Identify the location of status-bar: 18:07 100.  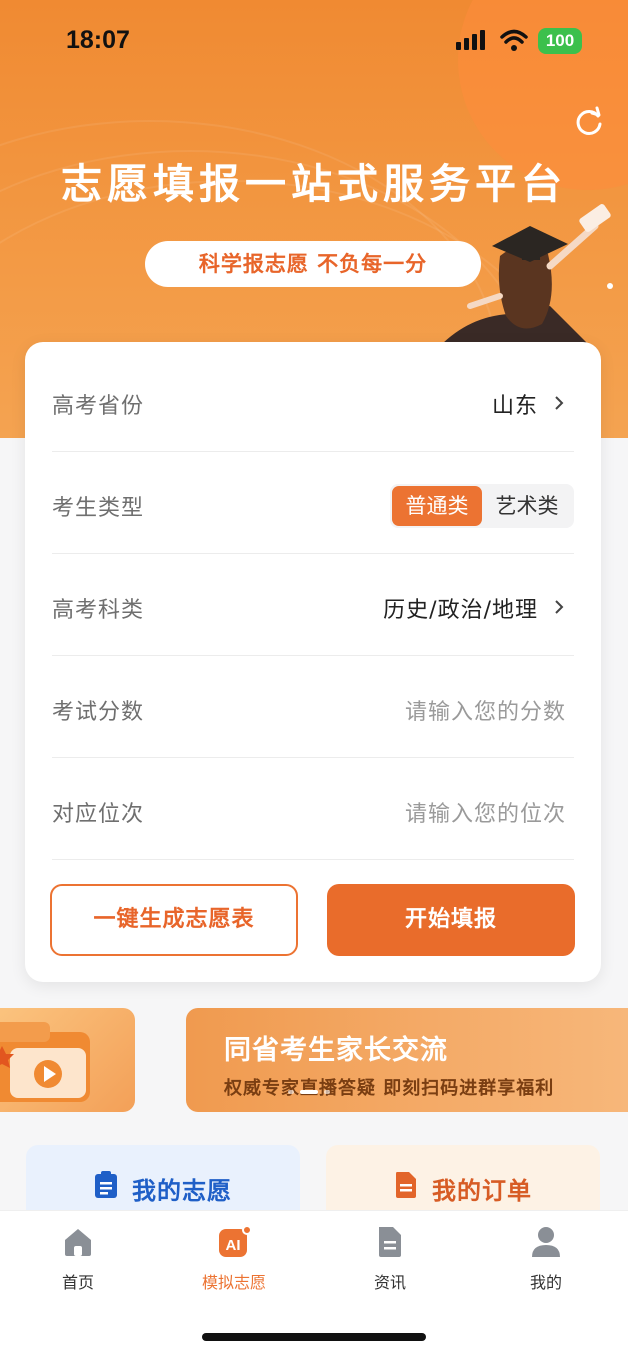
(314, 42).